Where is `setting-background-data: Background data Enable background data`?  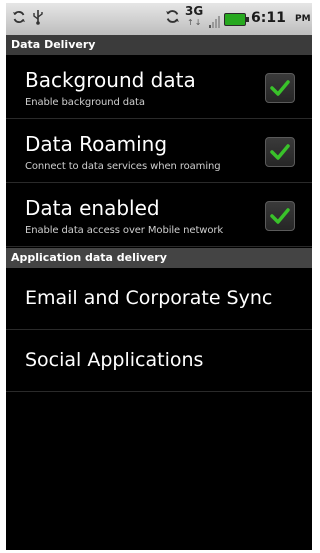 setting-background-data: Background data Enable background data is located at coordinates (159, 87).